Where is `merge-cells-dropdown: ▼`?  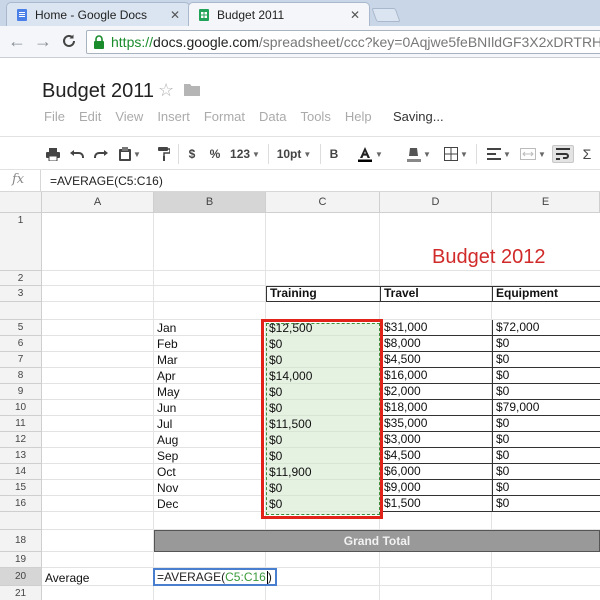 merge-cells-dropdown: ▼ is located at coordinates (533, 154).